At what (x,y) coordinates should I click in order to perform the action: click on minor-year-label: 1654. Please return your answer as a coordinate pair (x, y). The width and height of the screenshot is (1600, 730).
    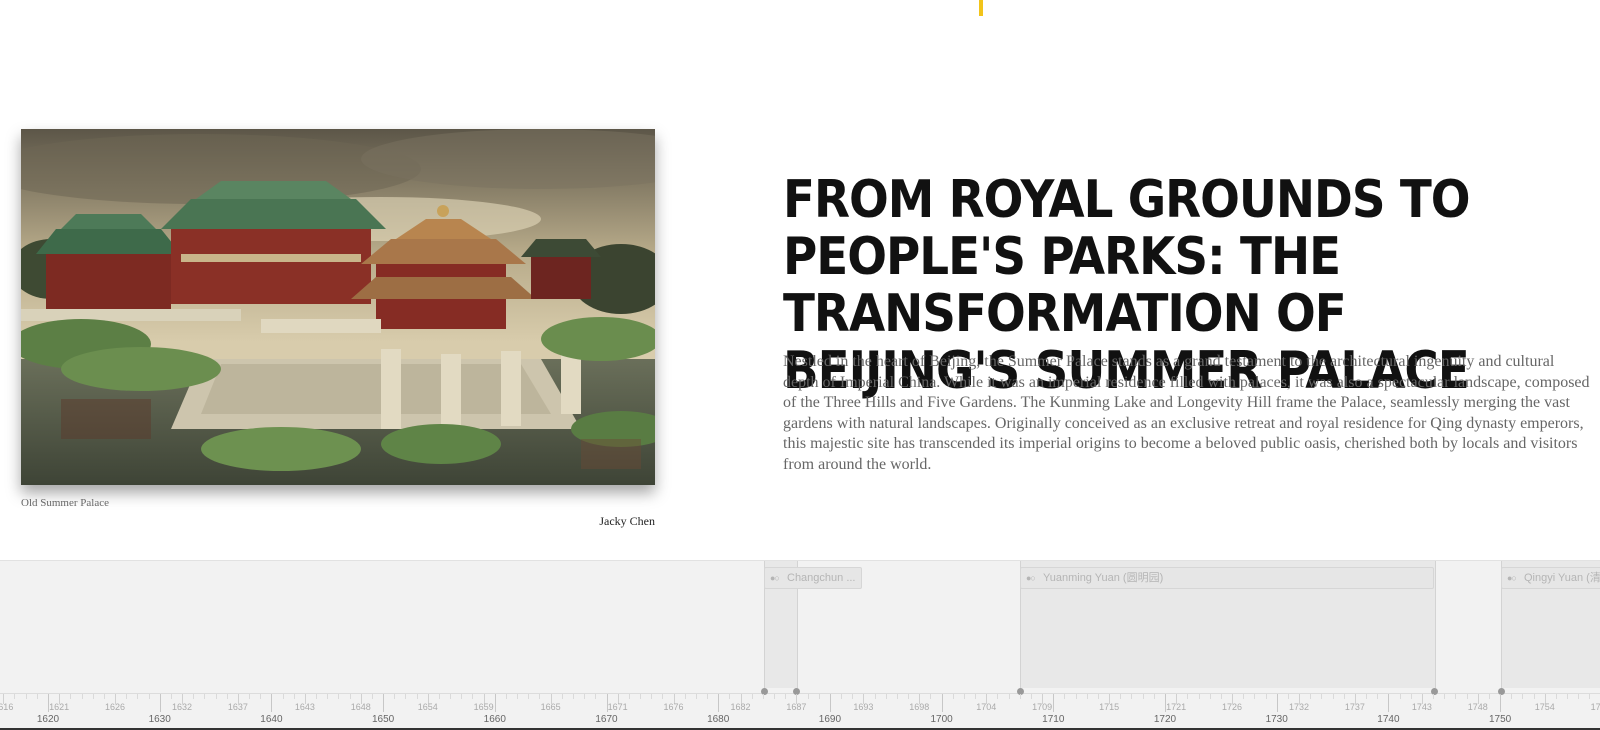
    Looking at the image, I should click on (427, 707).